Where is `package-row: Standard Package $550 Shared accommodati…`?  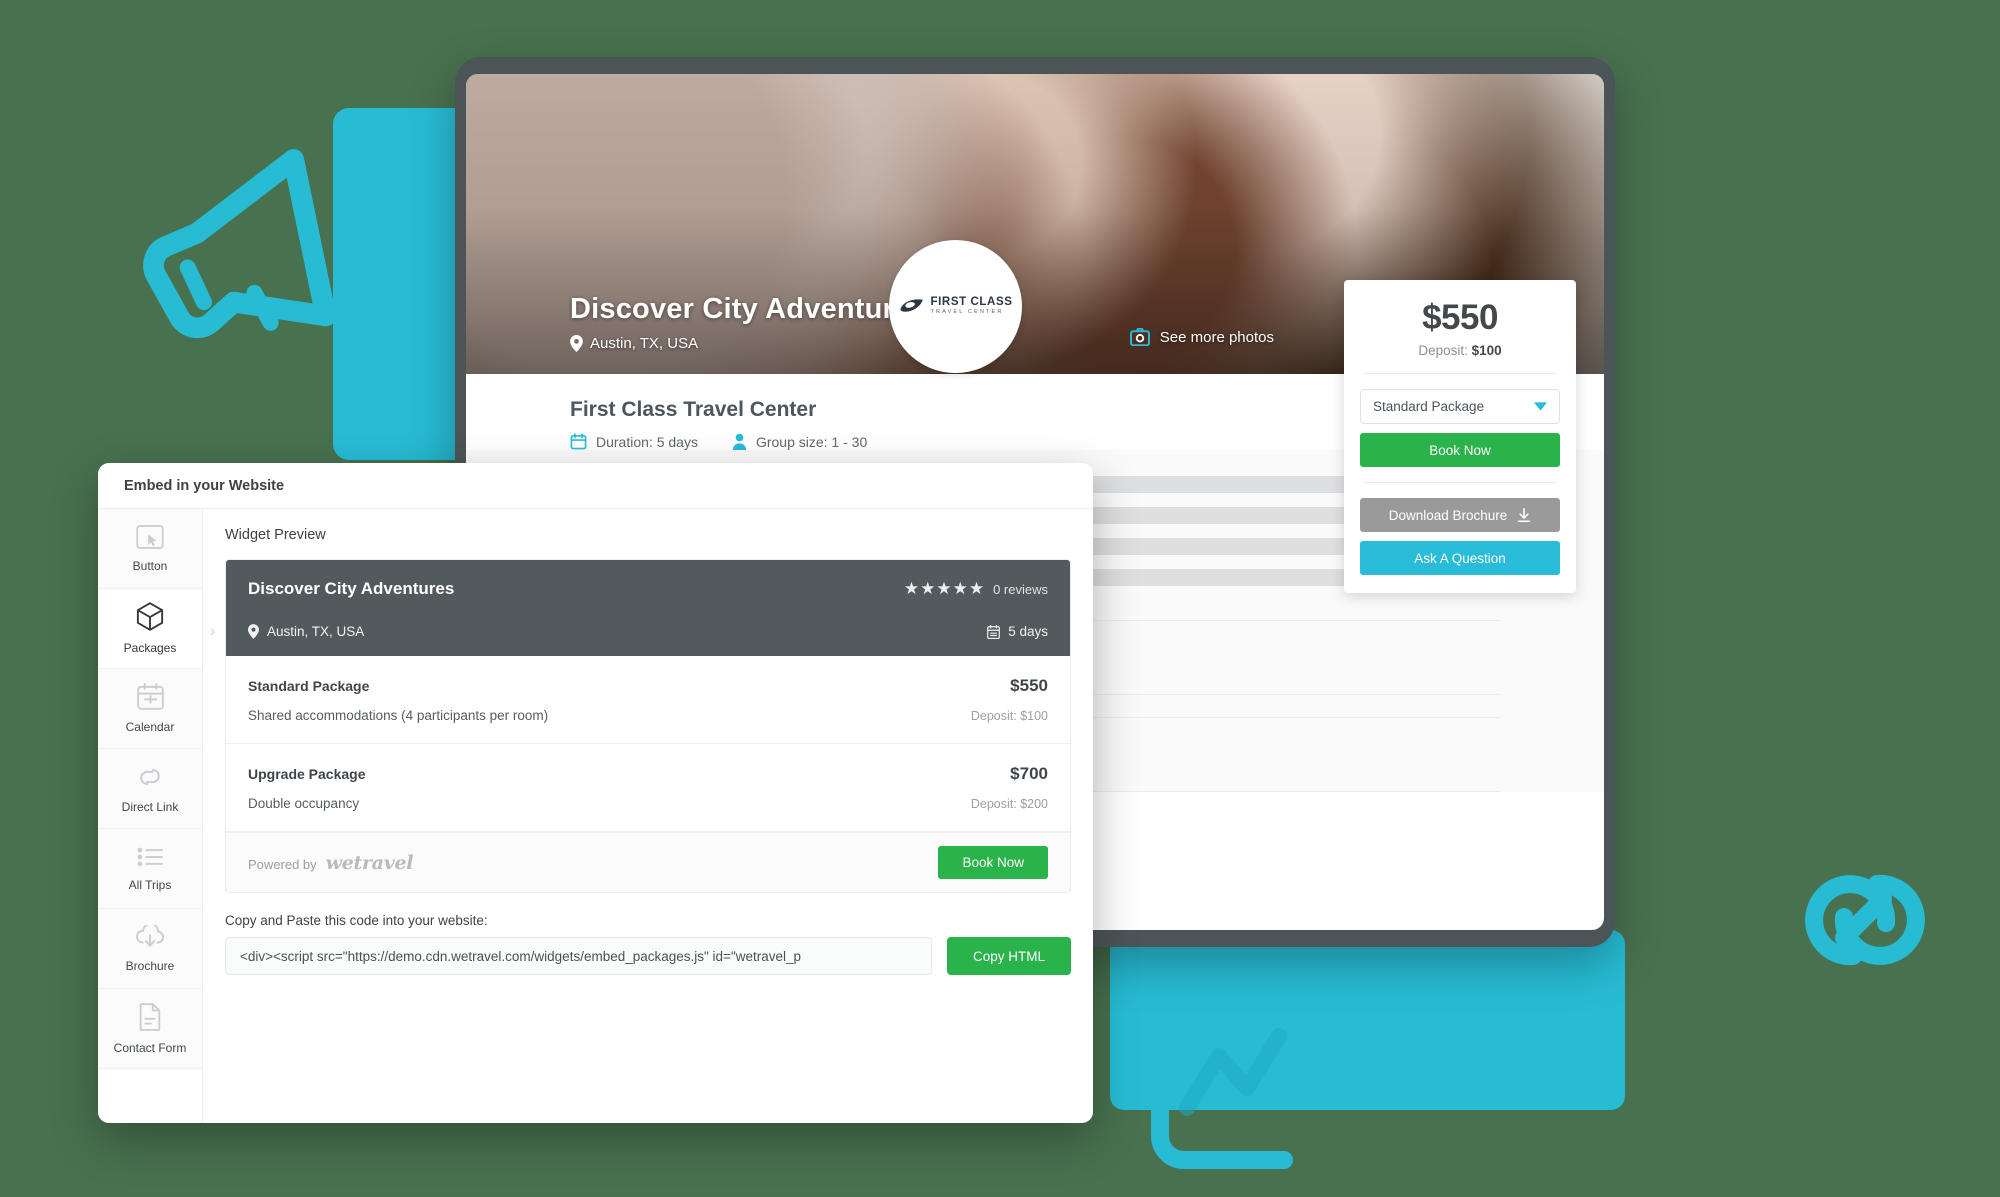 package-row: Standard Package $550 Shared accommodati… is located at coordinates (648, 700).